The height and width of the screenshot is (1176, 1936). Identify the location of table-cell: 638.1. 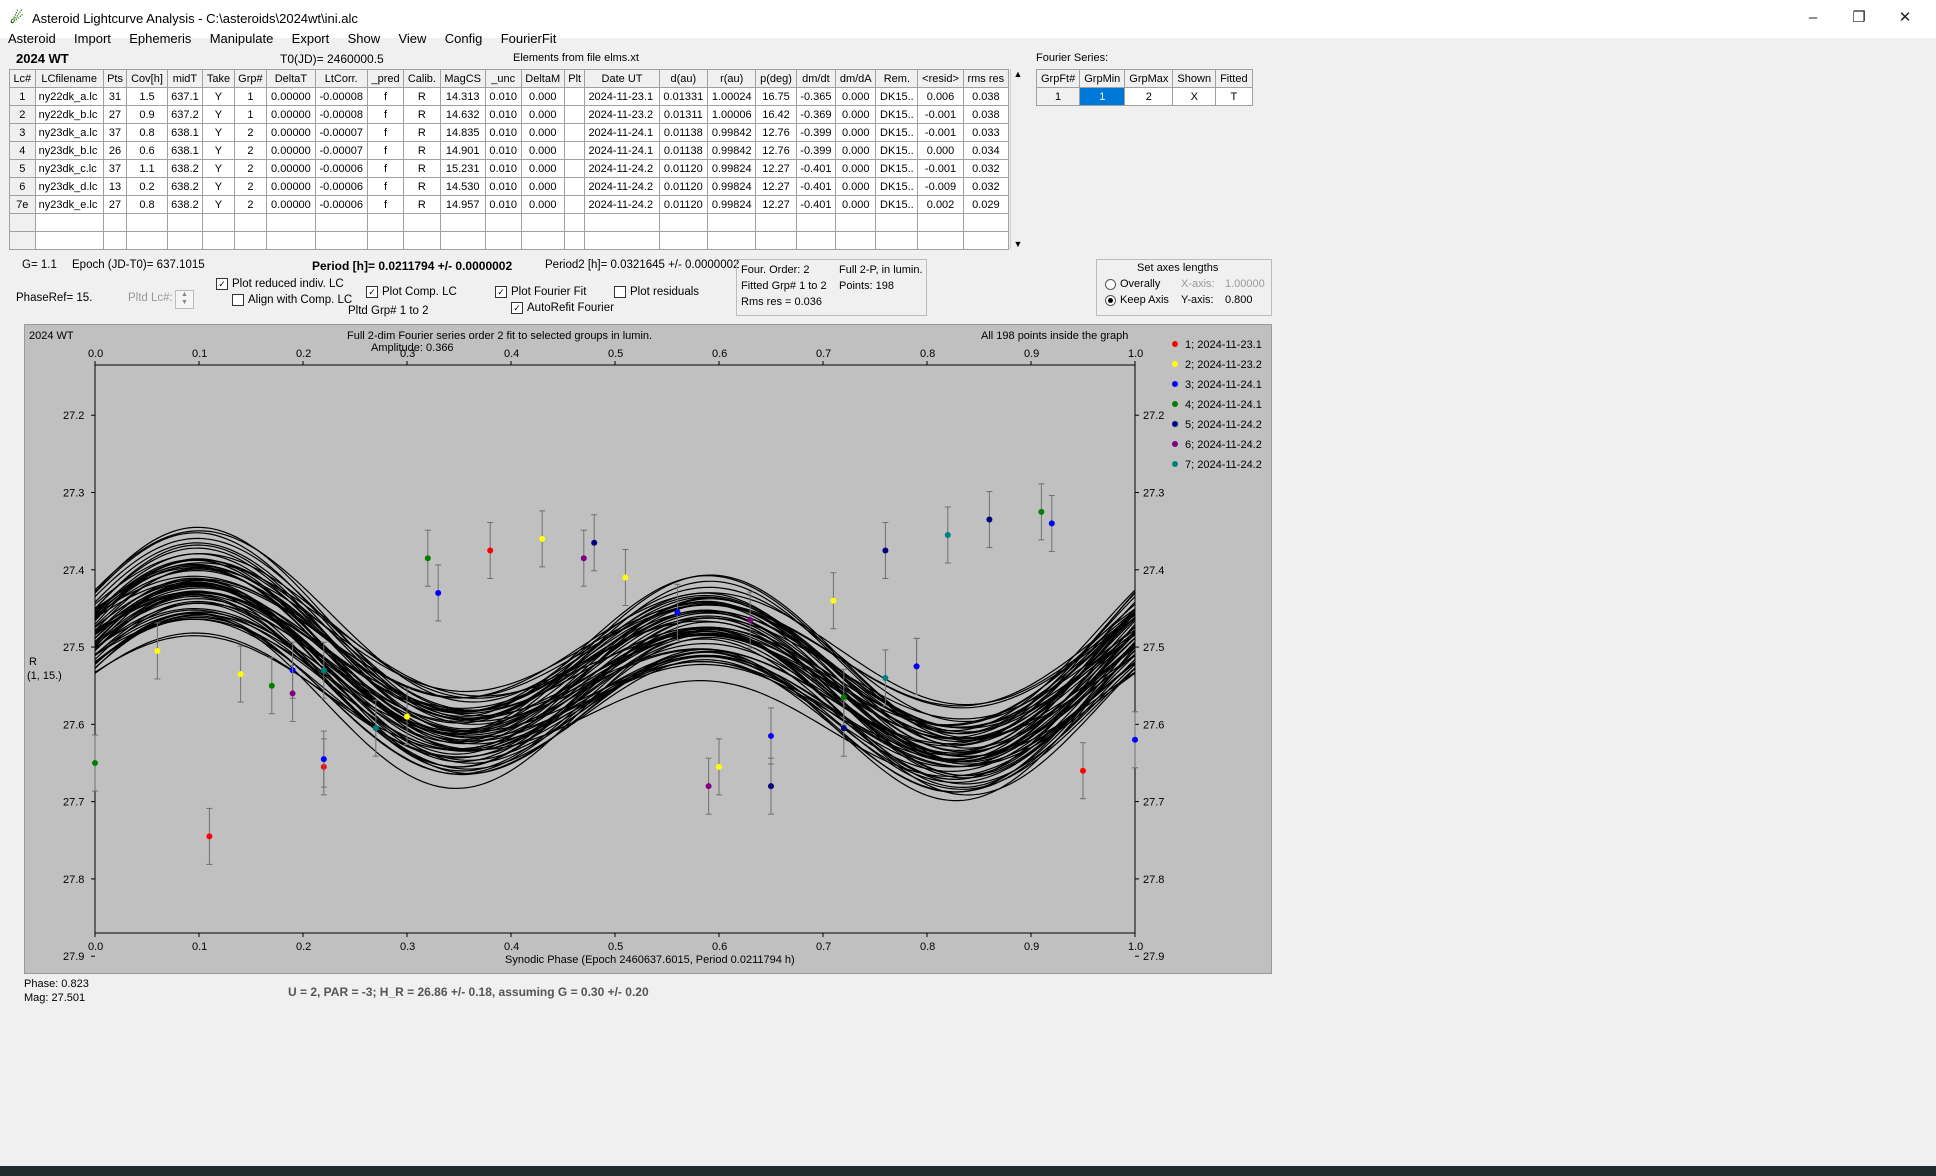
(185, 132).